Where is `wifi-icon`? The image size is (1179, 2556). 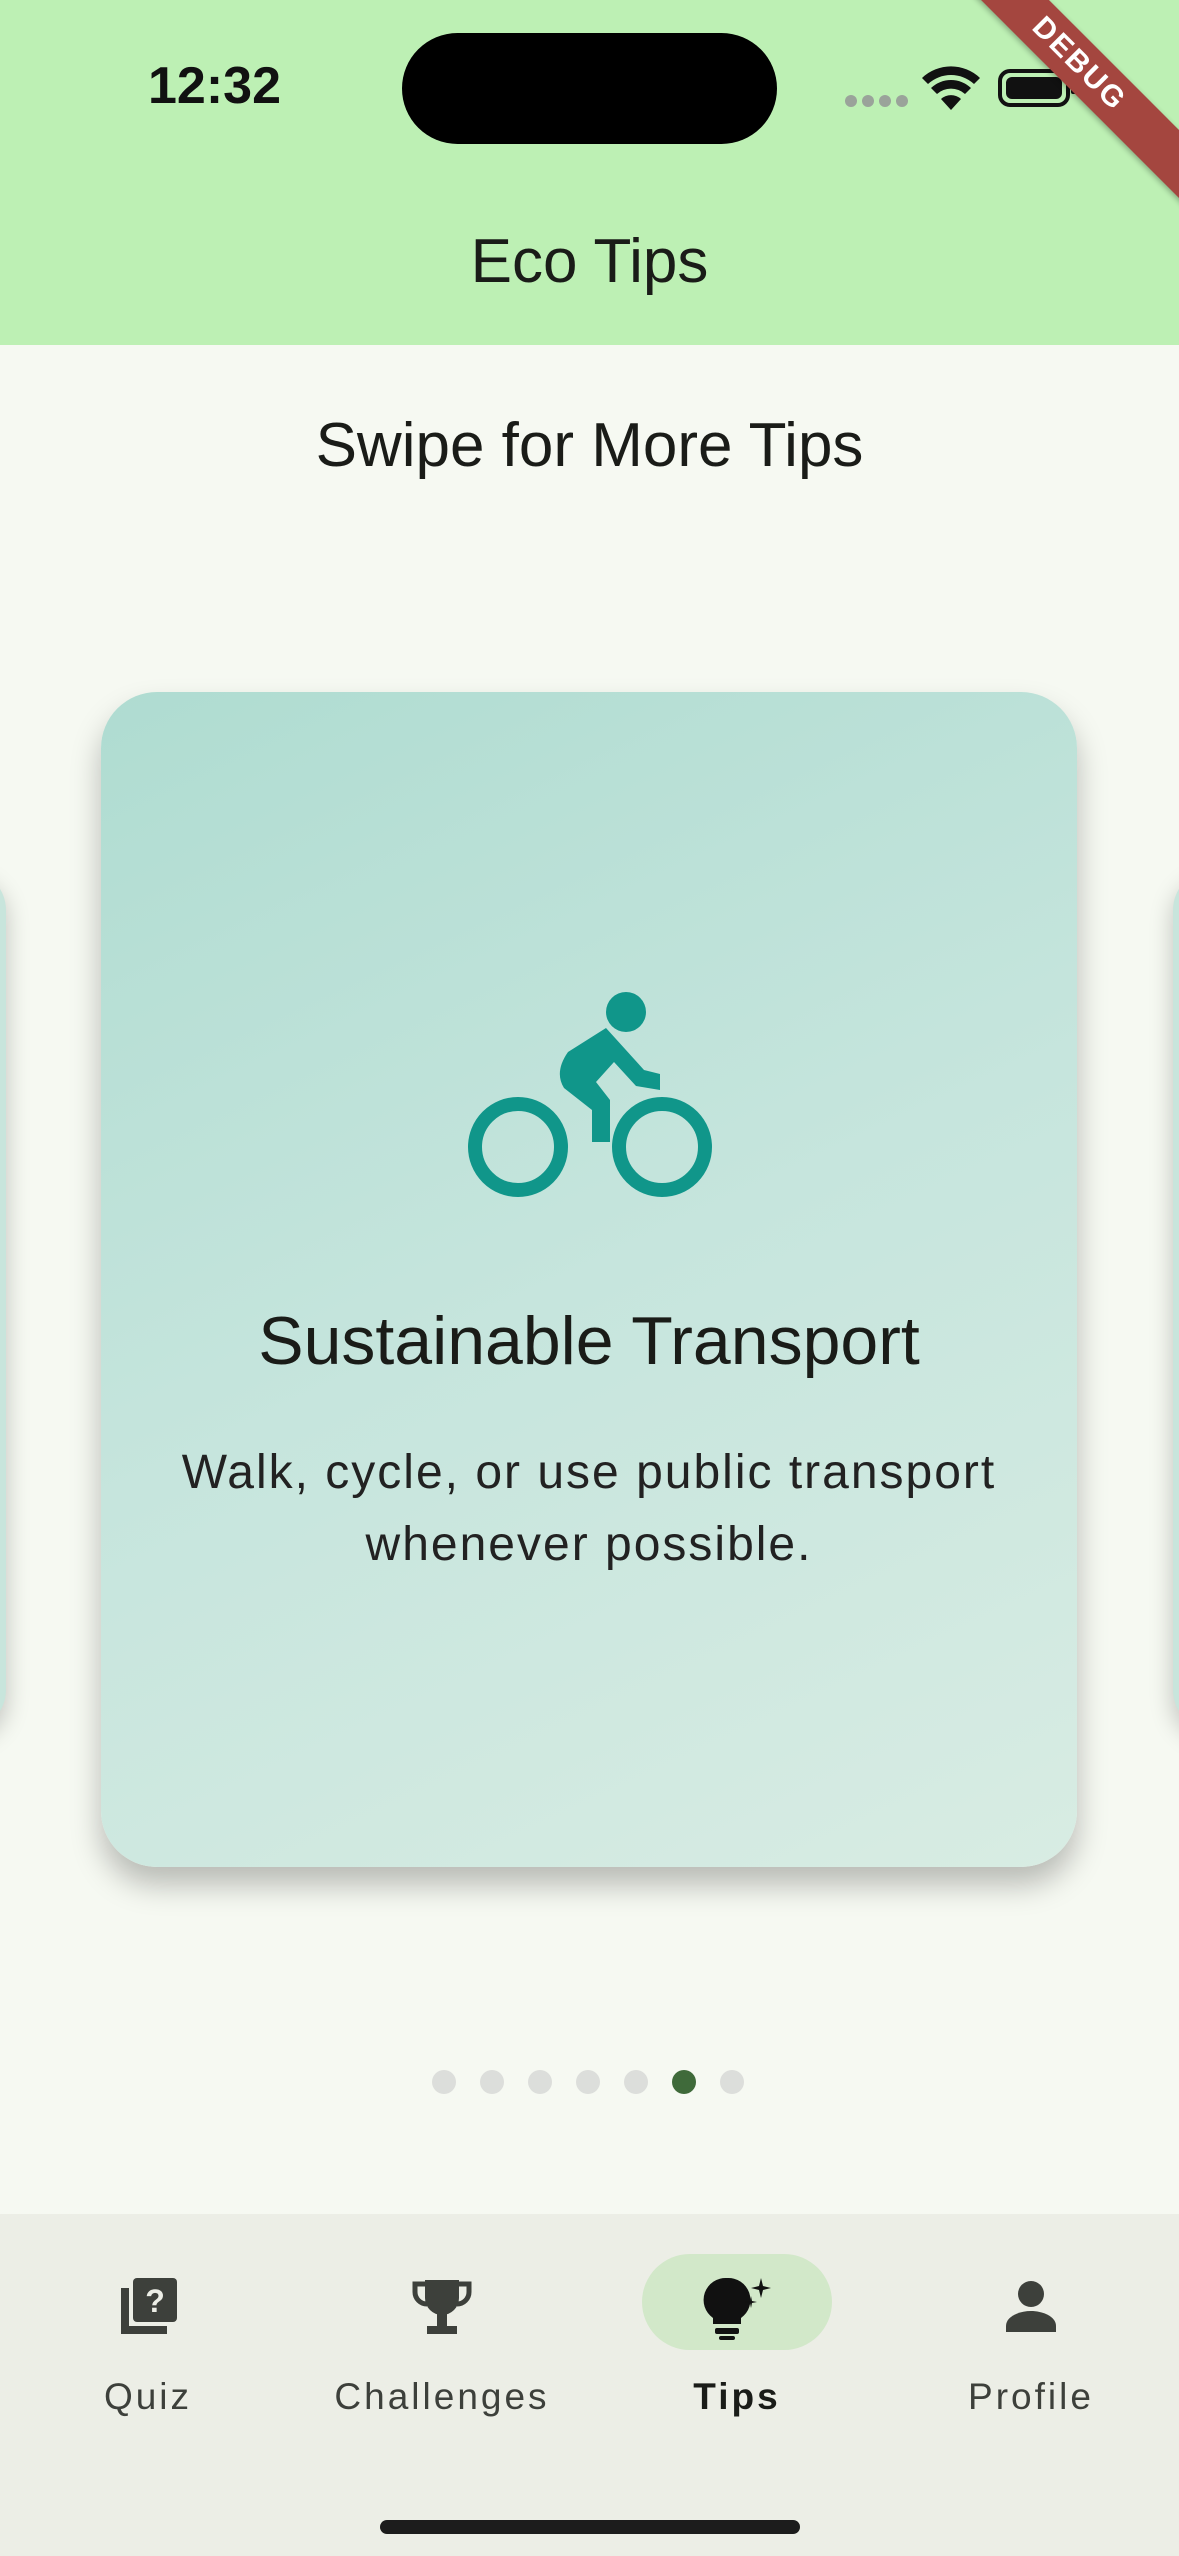
wifi-icon is located at coordinates (951, 88).